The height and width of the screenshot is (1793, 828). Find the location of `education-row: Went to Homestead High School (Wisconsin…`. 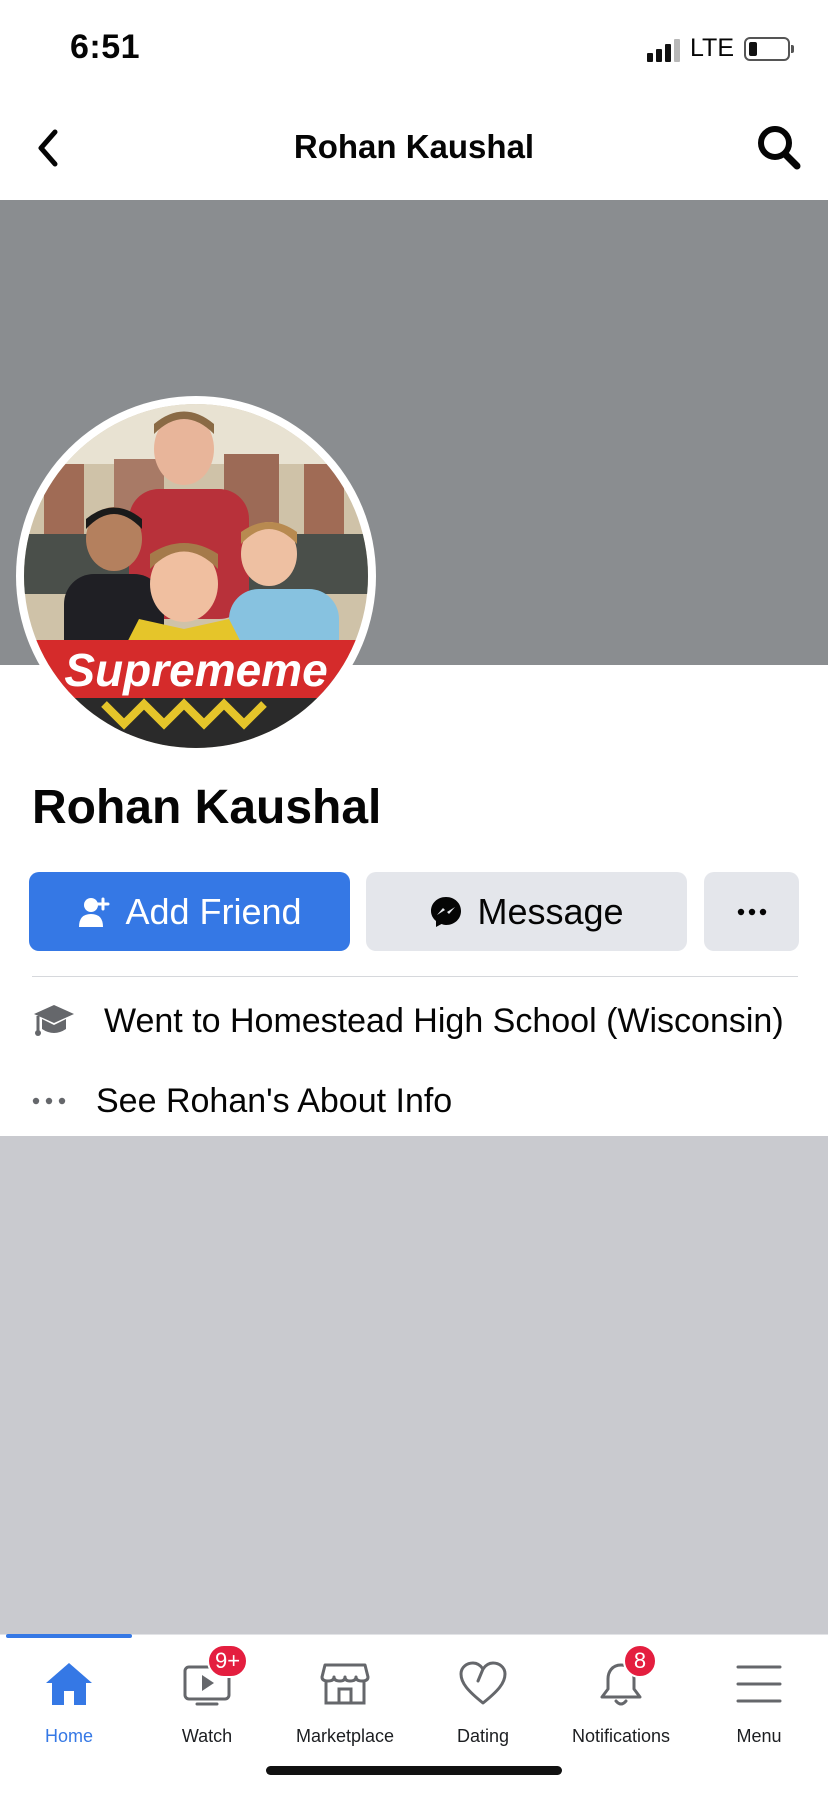

education-row: Went to Homestead High School (Wisconsin… is located at coordinates (408, 1021).